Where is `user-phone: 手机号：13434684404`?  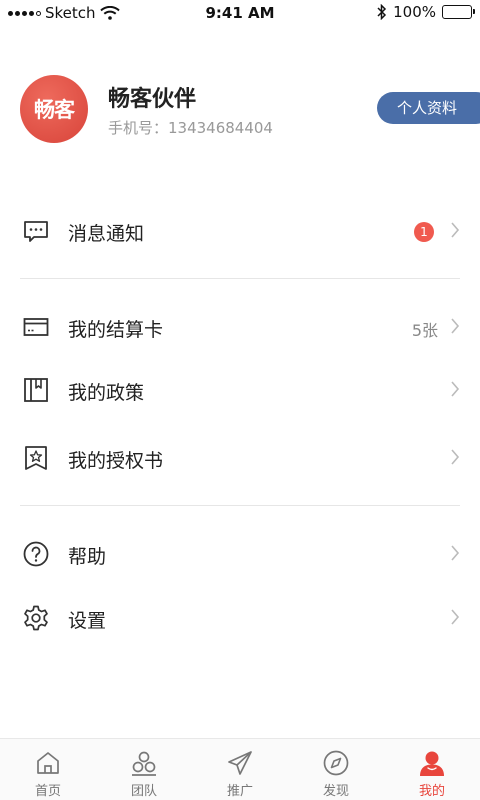
user-phone: 手机号：13434684404 is located at coordinates (190, 128).